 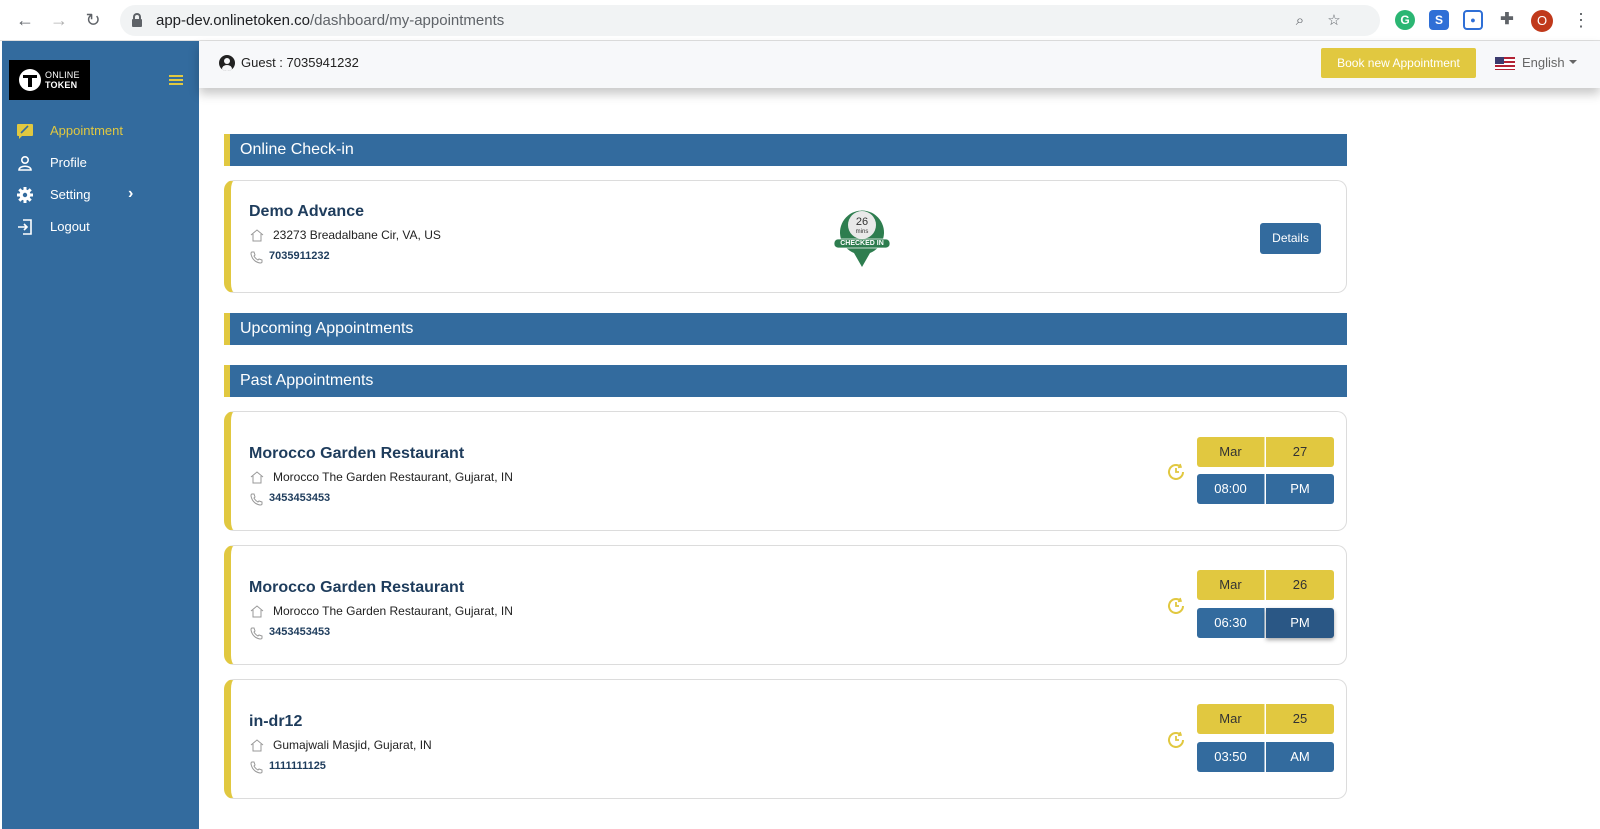 What do you see at coordinates (1398, 63) in the screenshot?
I see `book-new-appointment-button: Book new Appointment` at bounding box center [1398, 63].